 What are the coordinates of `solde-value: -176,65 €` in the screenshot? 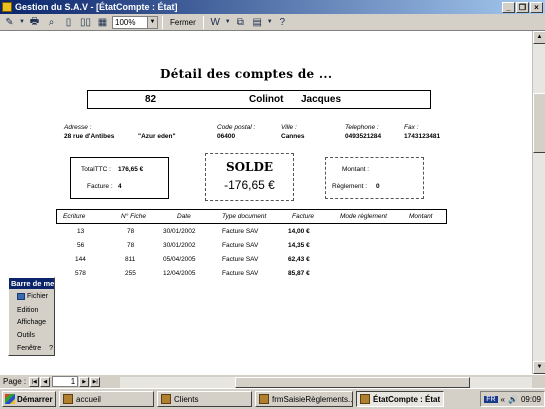 It's located at (249, 185).